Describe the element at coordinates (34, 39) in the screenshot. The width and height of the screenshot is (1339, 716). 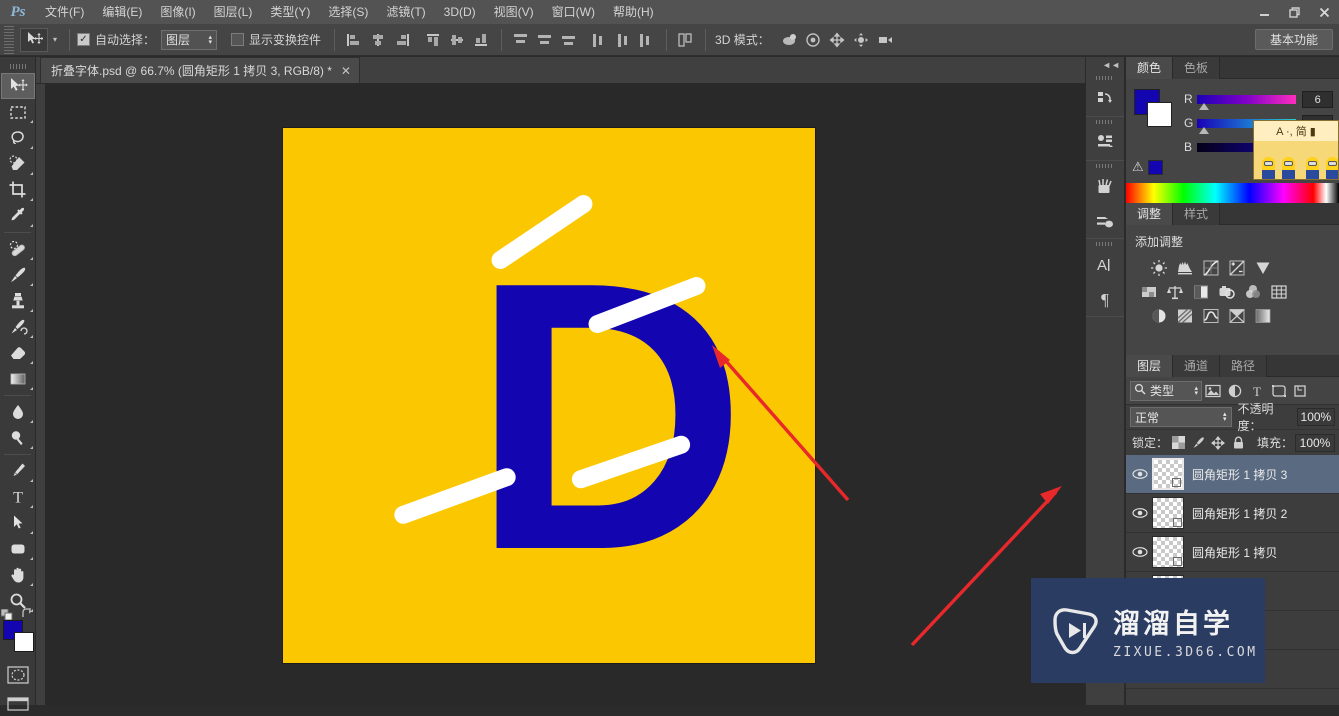
I see `move-tool-icon` at that location.